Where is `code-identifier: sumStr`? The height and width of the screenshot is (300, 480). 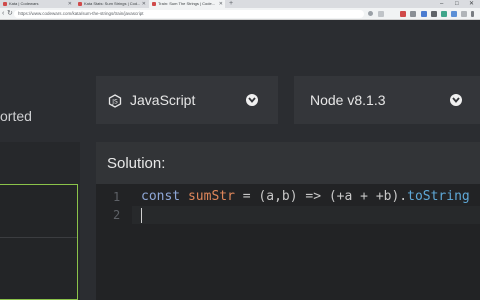 code-identifier: sumStr is located at coordinates (211, 196).